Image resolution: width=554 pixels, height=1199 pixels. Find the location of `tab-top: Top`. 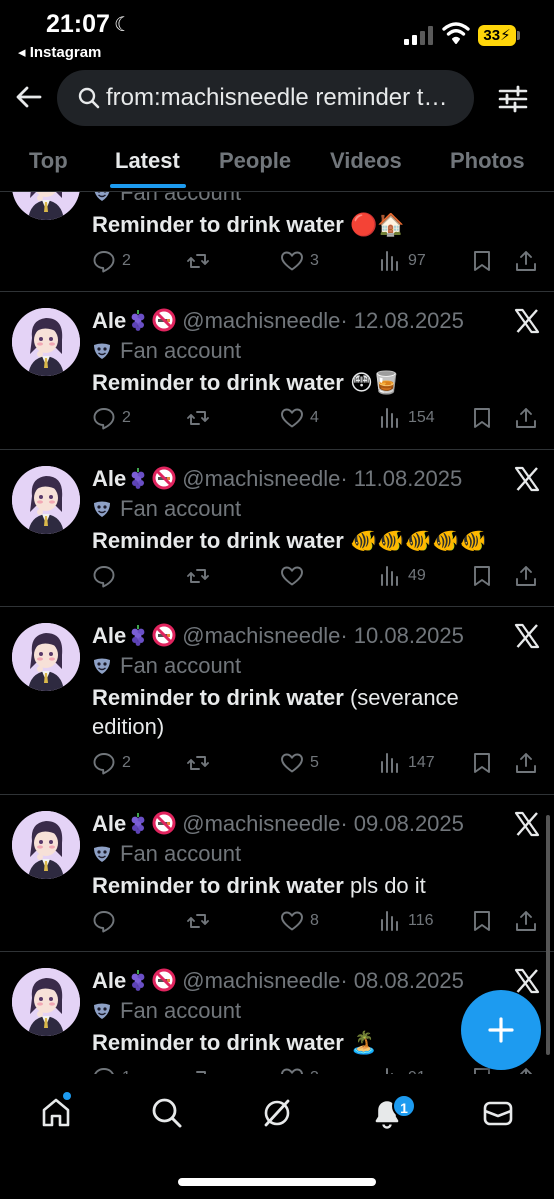

tab-top: Top is located at coordinates (48, 161).